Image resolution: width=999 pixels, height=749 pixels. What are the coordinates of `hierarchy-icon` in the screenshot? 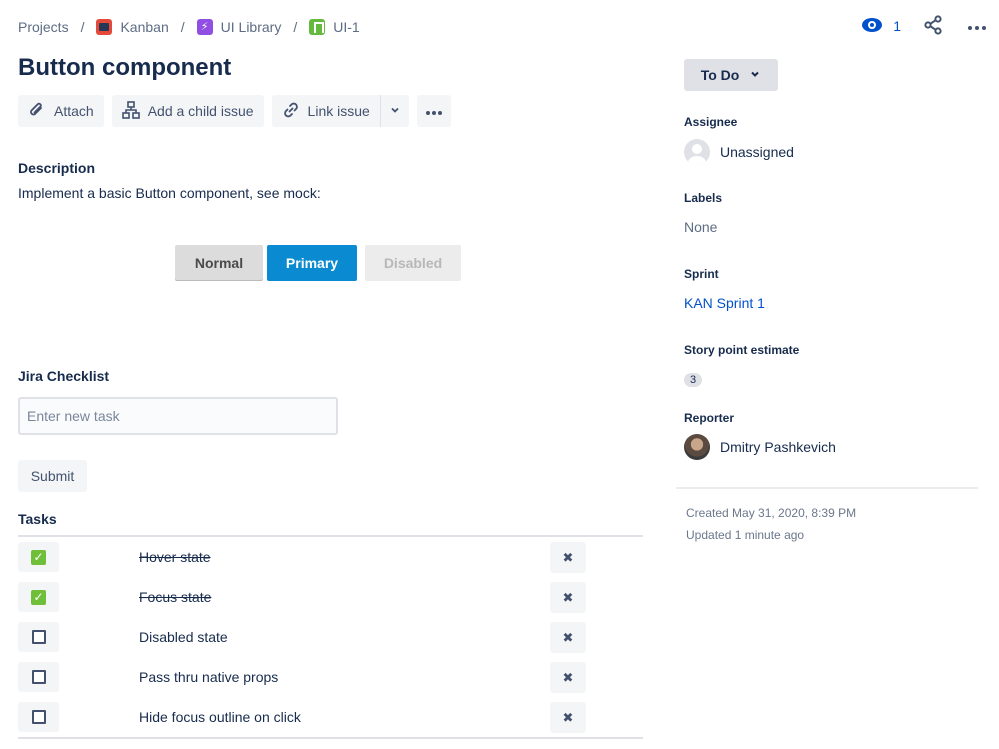 It's located at (130, 111).